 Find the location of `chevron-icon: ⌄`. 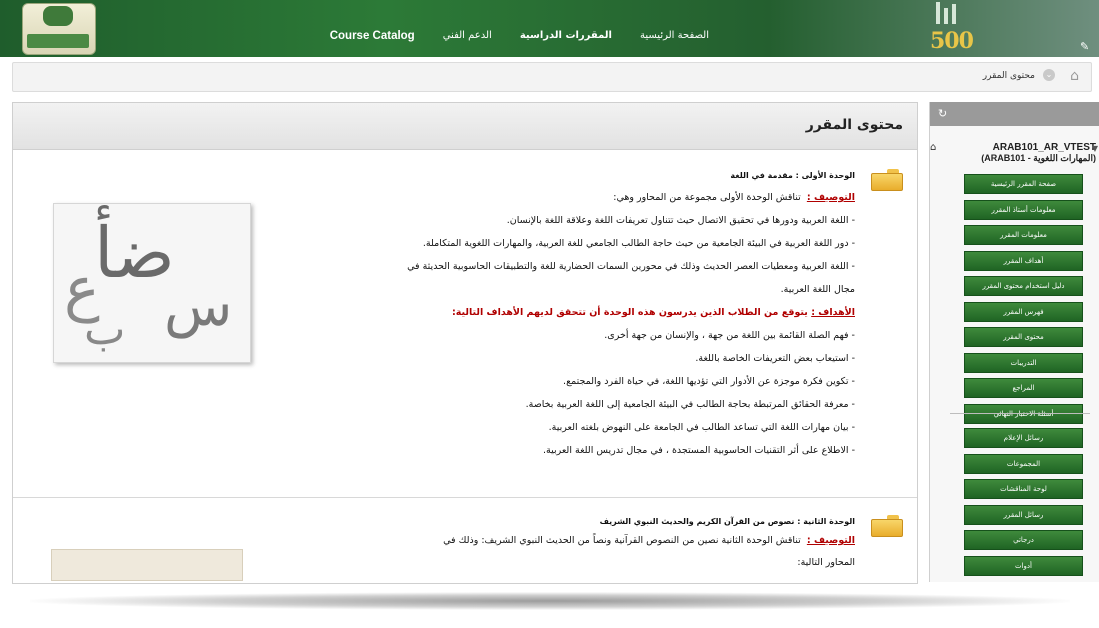

chevron-icon: ⌄ is located at coordinates (1049, 75).